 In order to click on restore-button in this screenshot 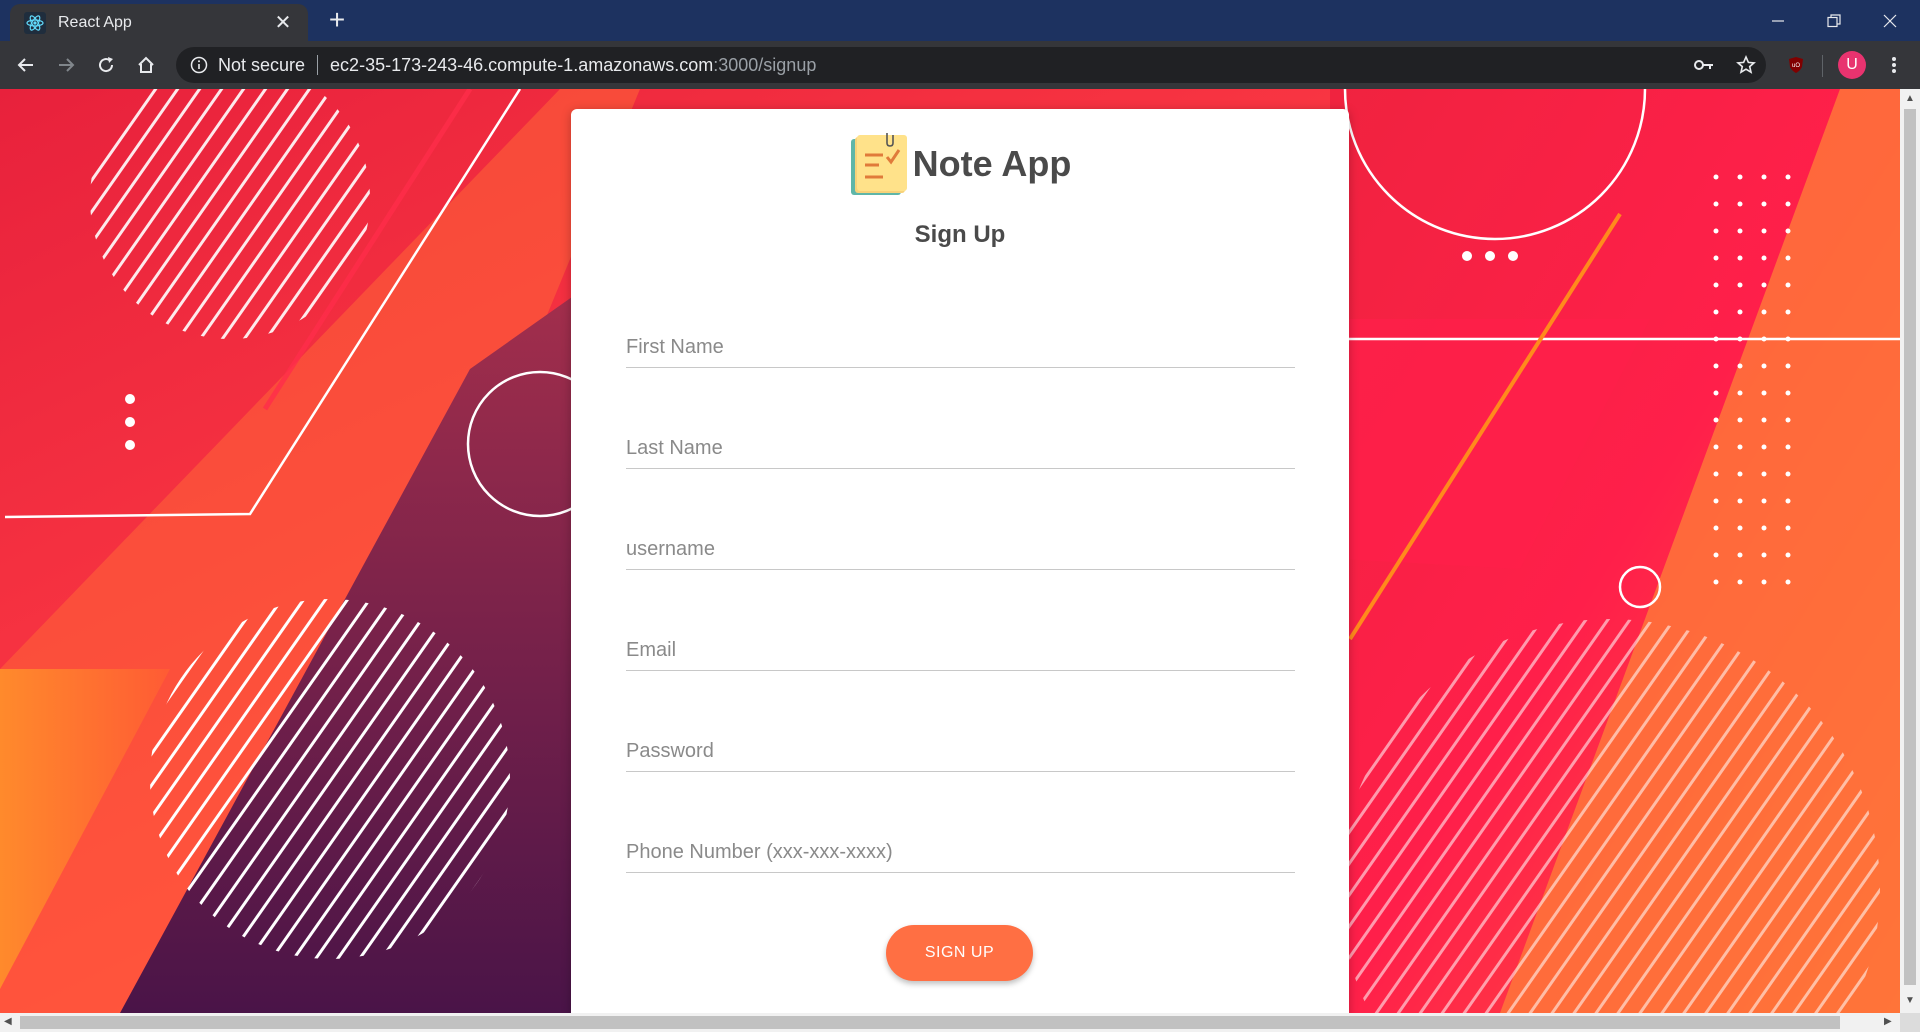, I will do `click(1834, 20)`.